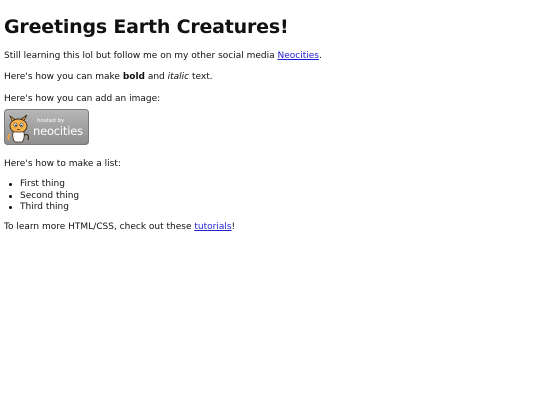 The height and width of the screenshot is (405, 540). Describe the element at coordinates (58, 131) in the screenshot. I see `badge-big-text: neocities` at that location.